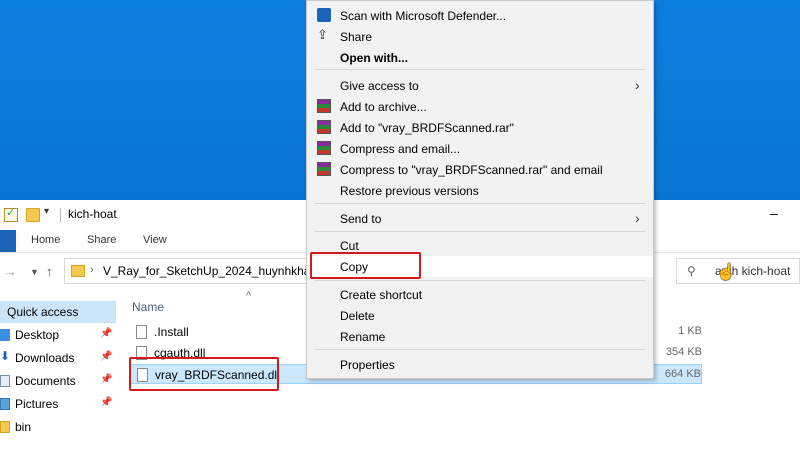 The height and width of the screenshot is (450, 800). What do you see at coordinates (171, 332) in the screenshot?
I see `file-name: .Install` at bounding box center [171, 332].